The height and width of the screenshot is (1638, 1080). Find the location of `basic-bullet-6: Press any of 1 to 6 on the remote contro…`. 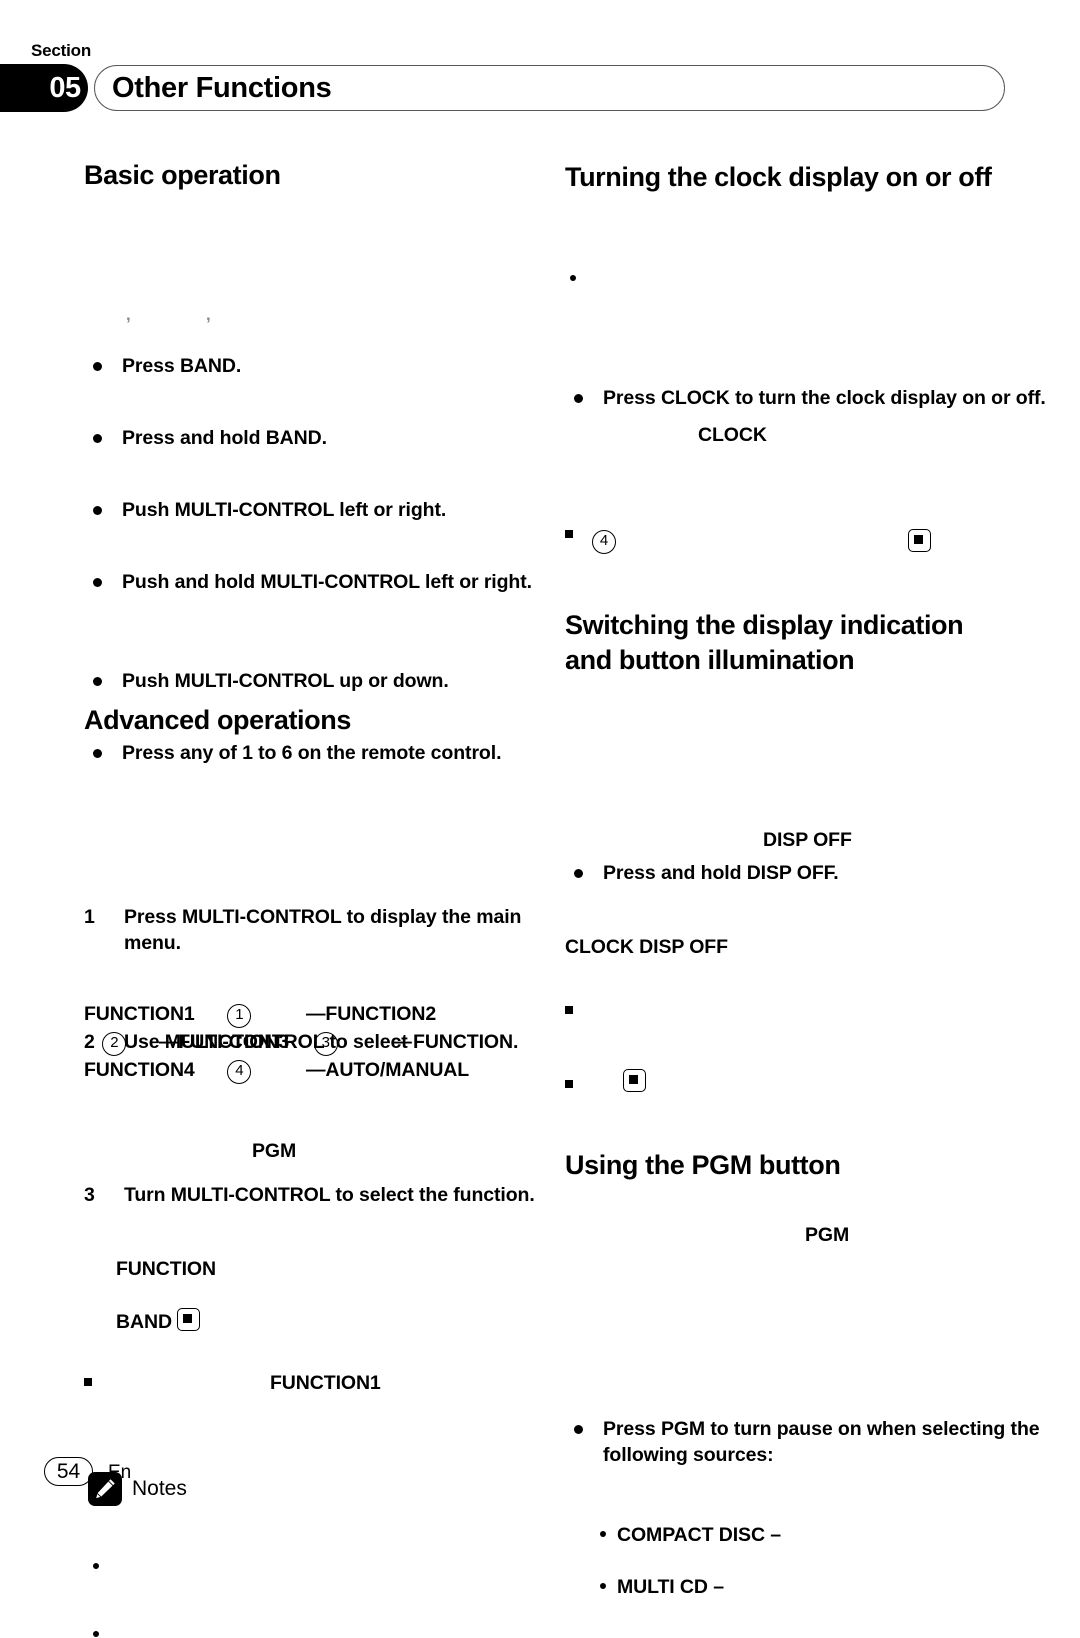

basic-bullet-6: Press any of 1 to 6 on the remote contro… is located at coordinates (325, 753).